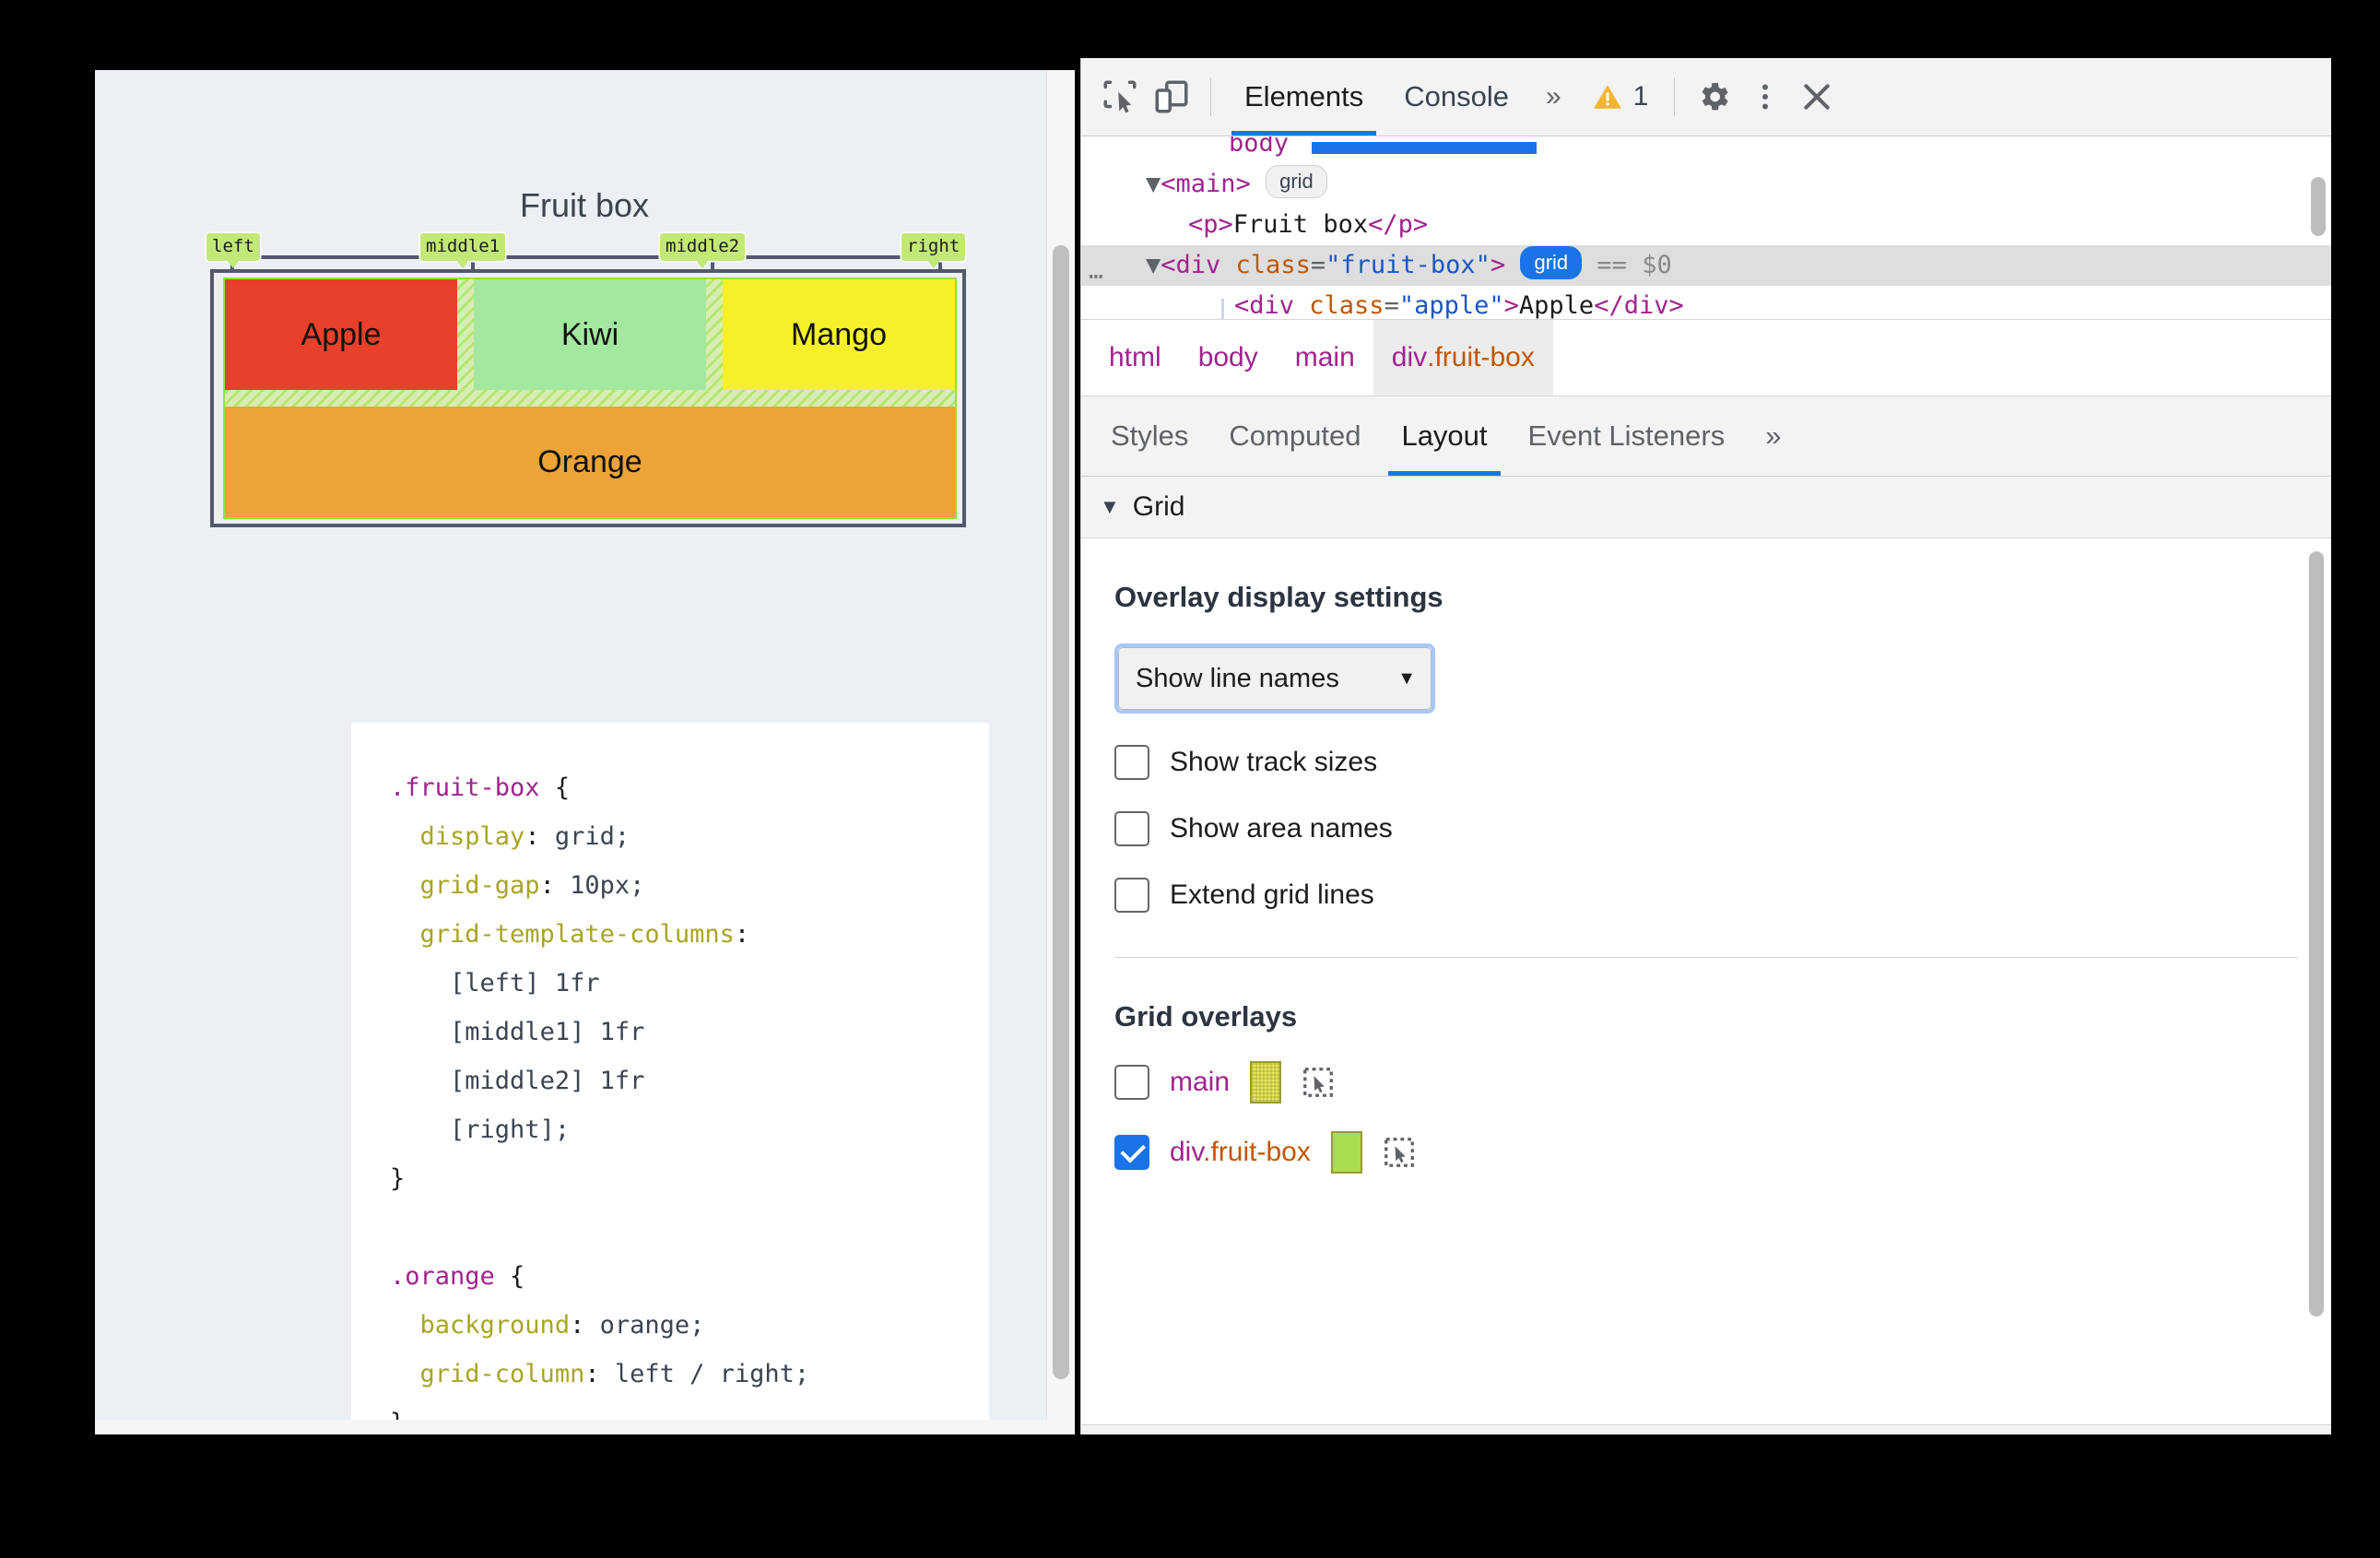 The width and height of the screenshot is (2380, 1558). What do you see at coordinates (1304, 97) in the screenshot?
I see `tab-elements: Elements` at bounding box center [1304, 97].